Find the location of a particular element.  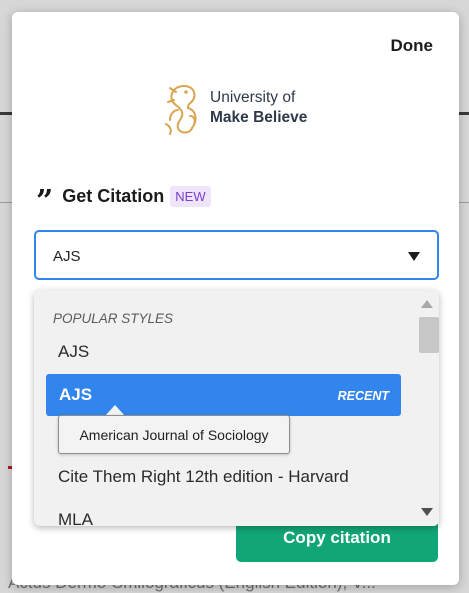

option-label: AJS is located at coordinates (76, 394).